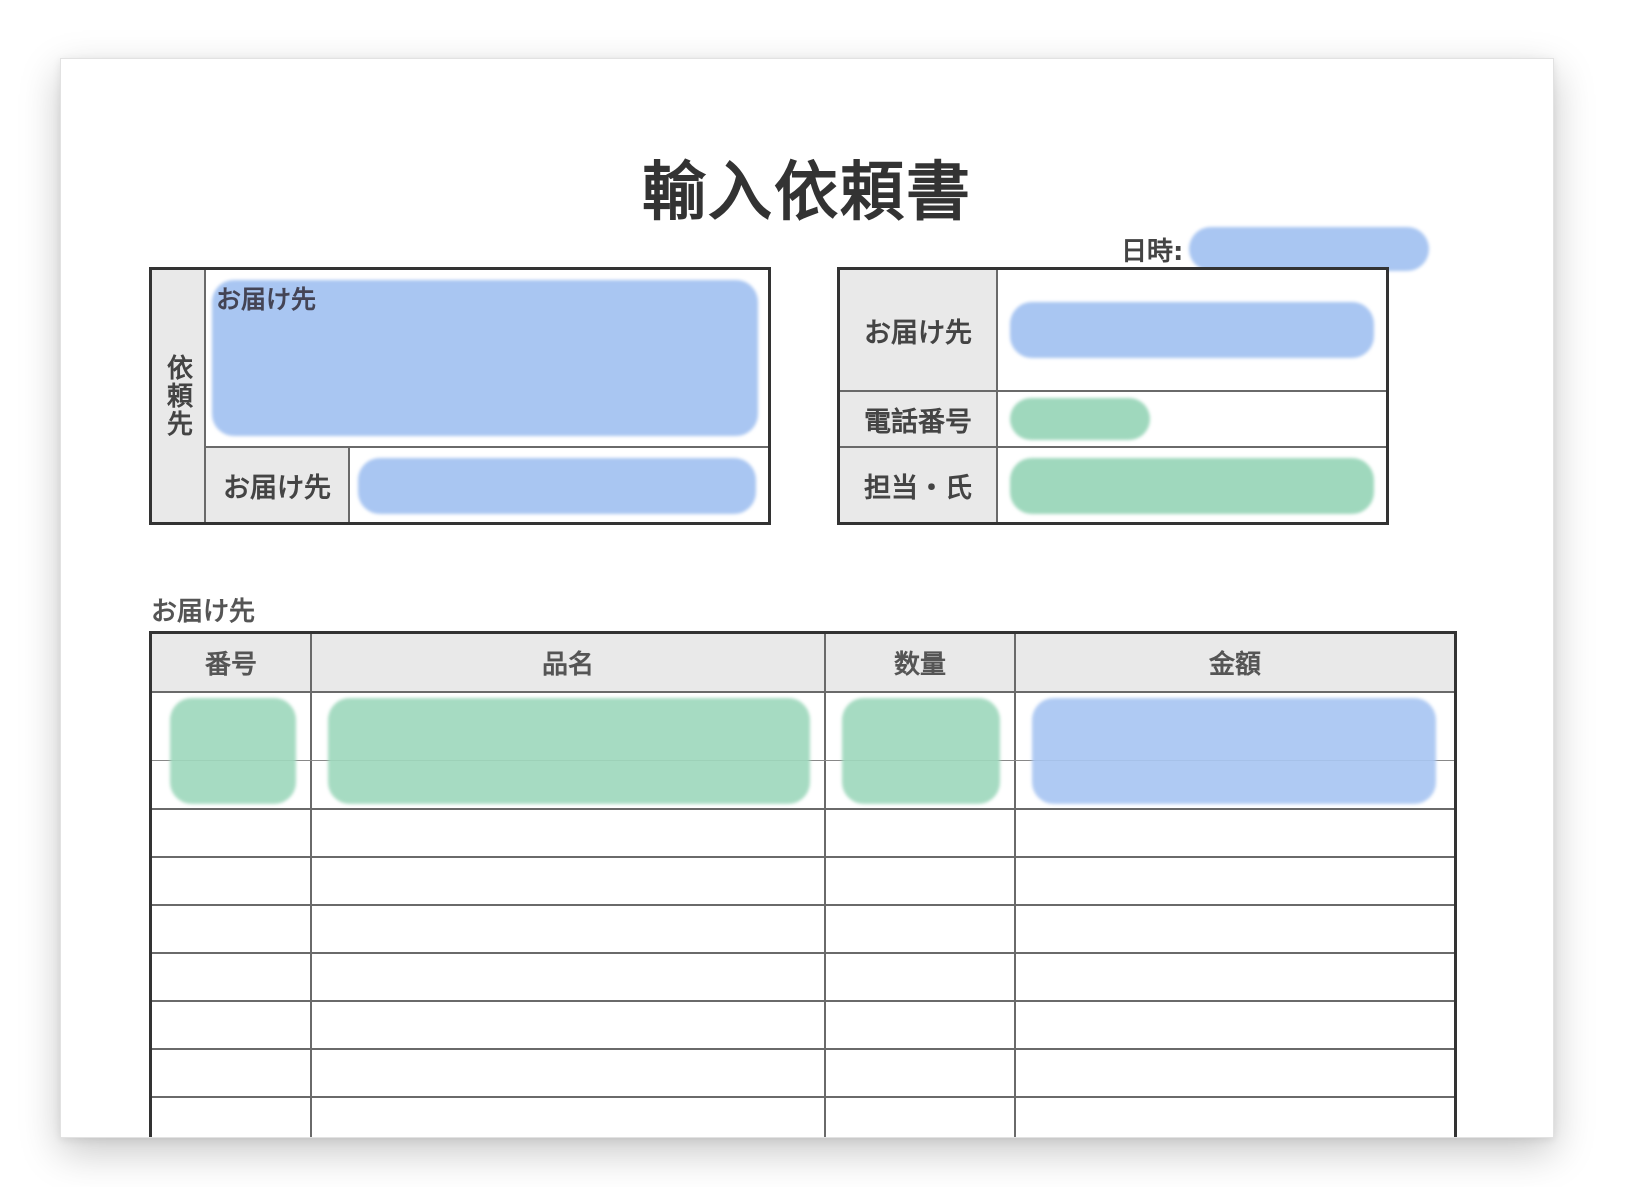 The height and width of the screenshot is (1187, 1634). I want to click on col-header-amount: 金額, so click(1235, 662).